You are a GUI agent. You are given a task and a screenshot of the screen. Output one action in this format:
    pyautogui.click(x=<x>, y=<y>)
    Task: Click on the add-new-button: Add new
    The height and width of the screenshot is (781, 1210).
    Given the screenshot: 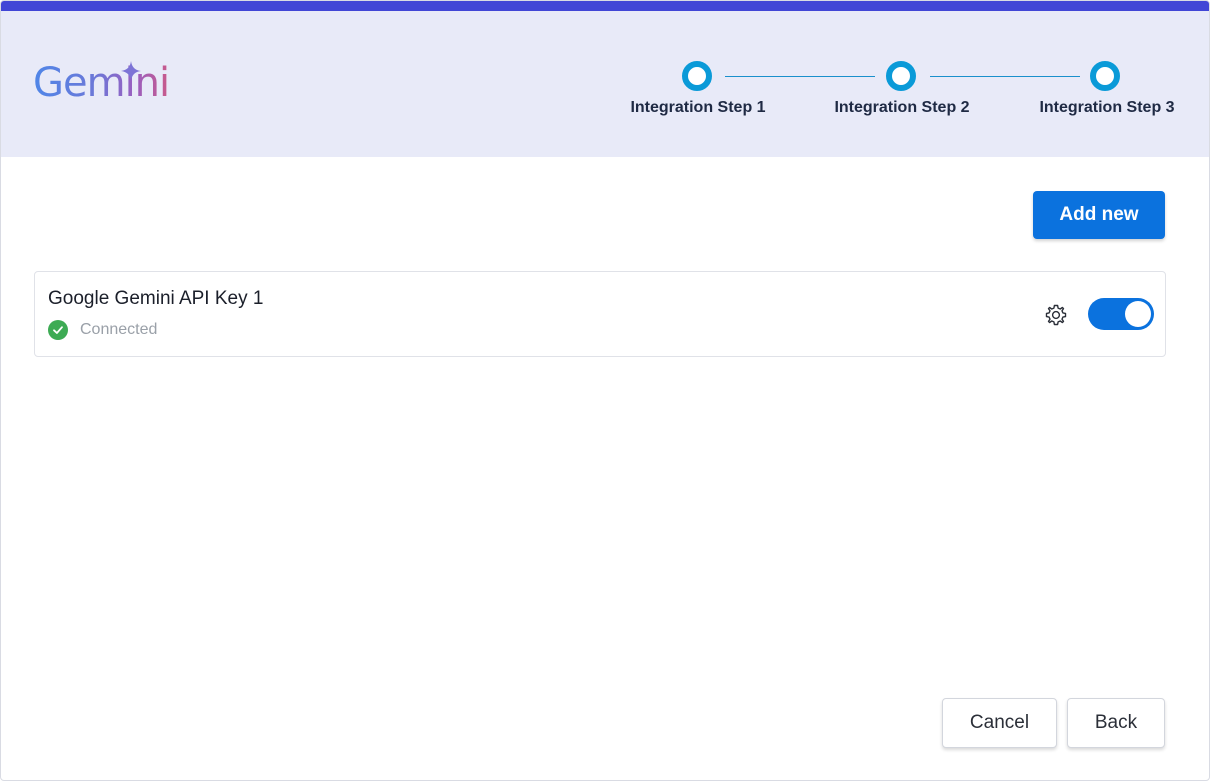 What is the action you would take?
    pyautogui.click(x=1099, y=215)
    